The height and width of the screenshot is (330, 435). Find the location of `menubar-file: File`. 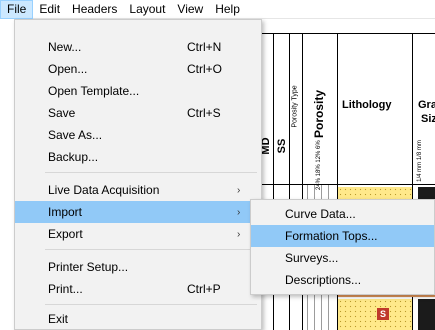

menubar-file: File is located at coordinates (17, 9).